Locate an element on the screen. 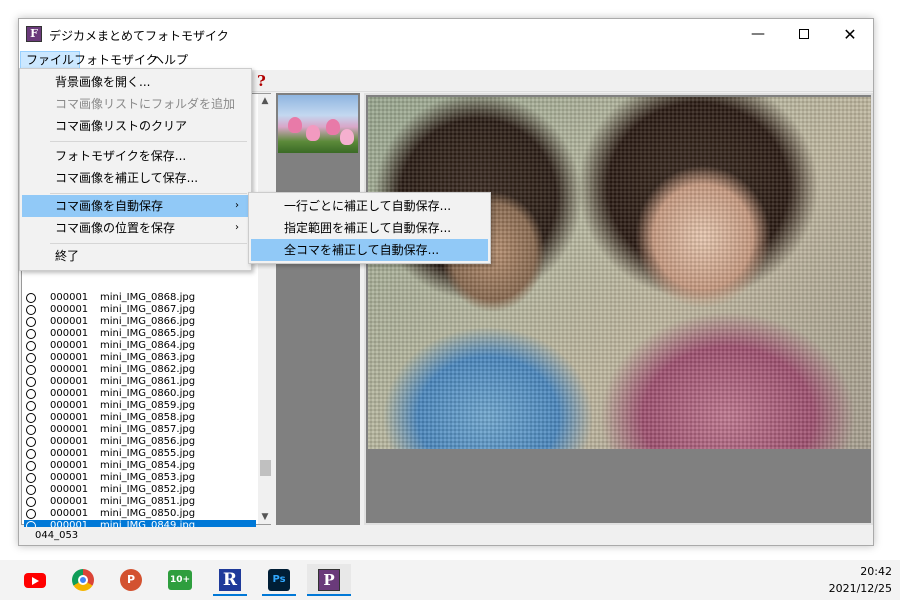  chevron-right-icon: › is located at coordinates (237, 205).